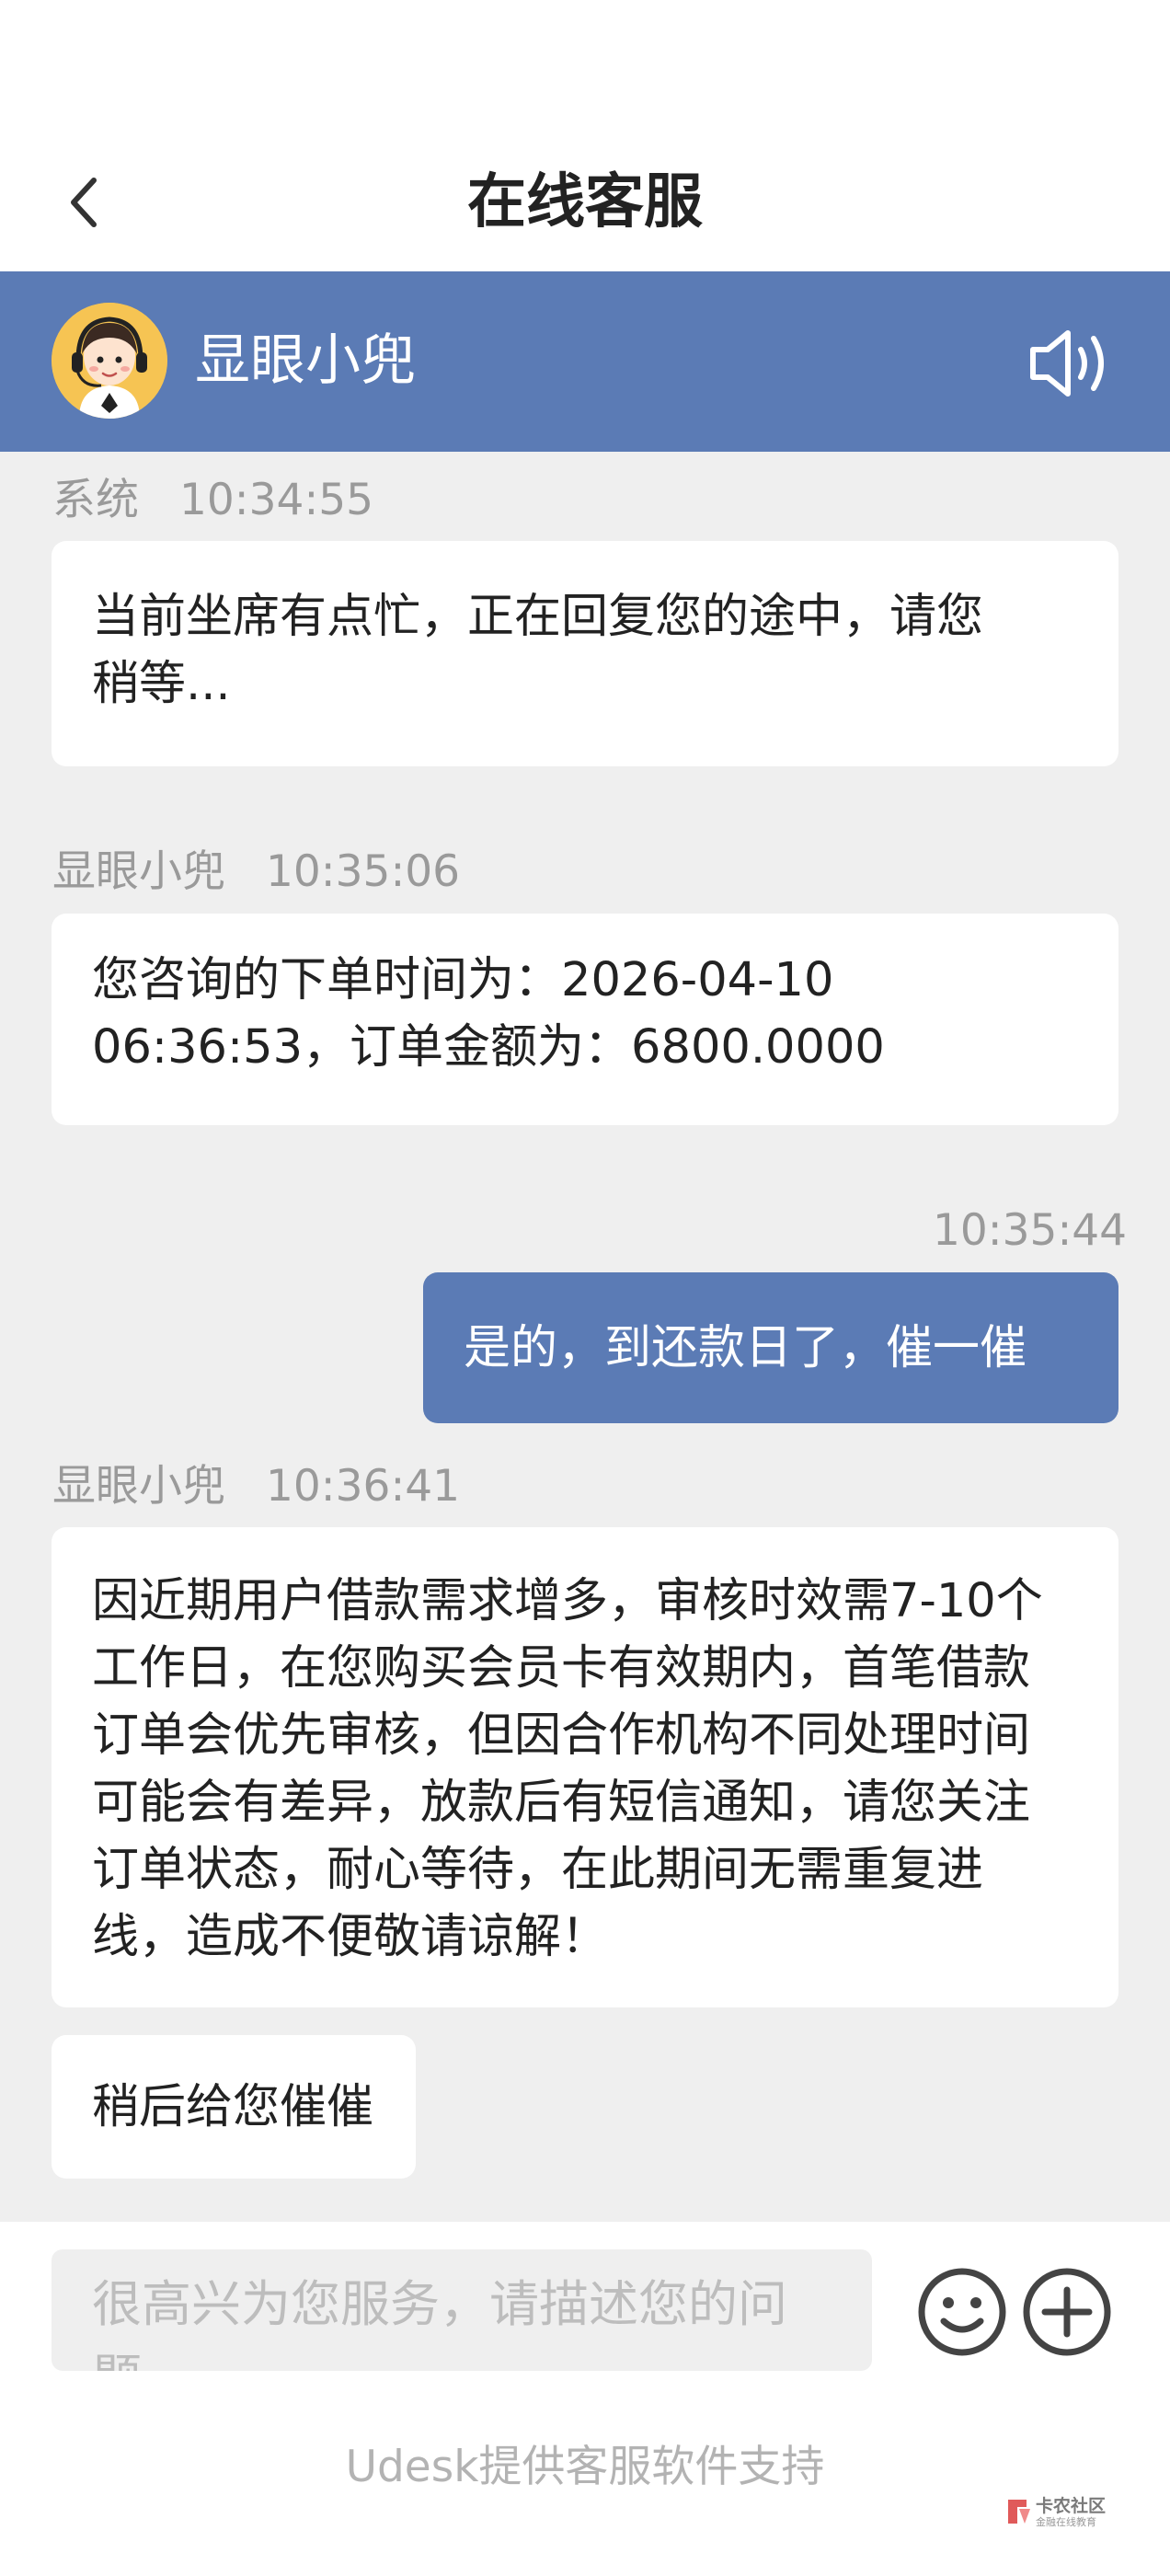 This screenshot has width=1170, height=2576. I want to click on message-meta: 显眼小兜 10:35:06, so click(256, 872).